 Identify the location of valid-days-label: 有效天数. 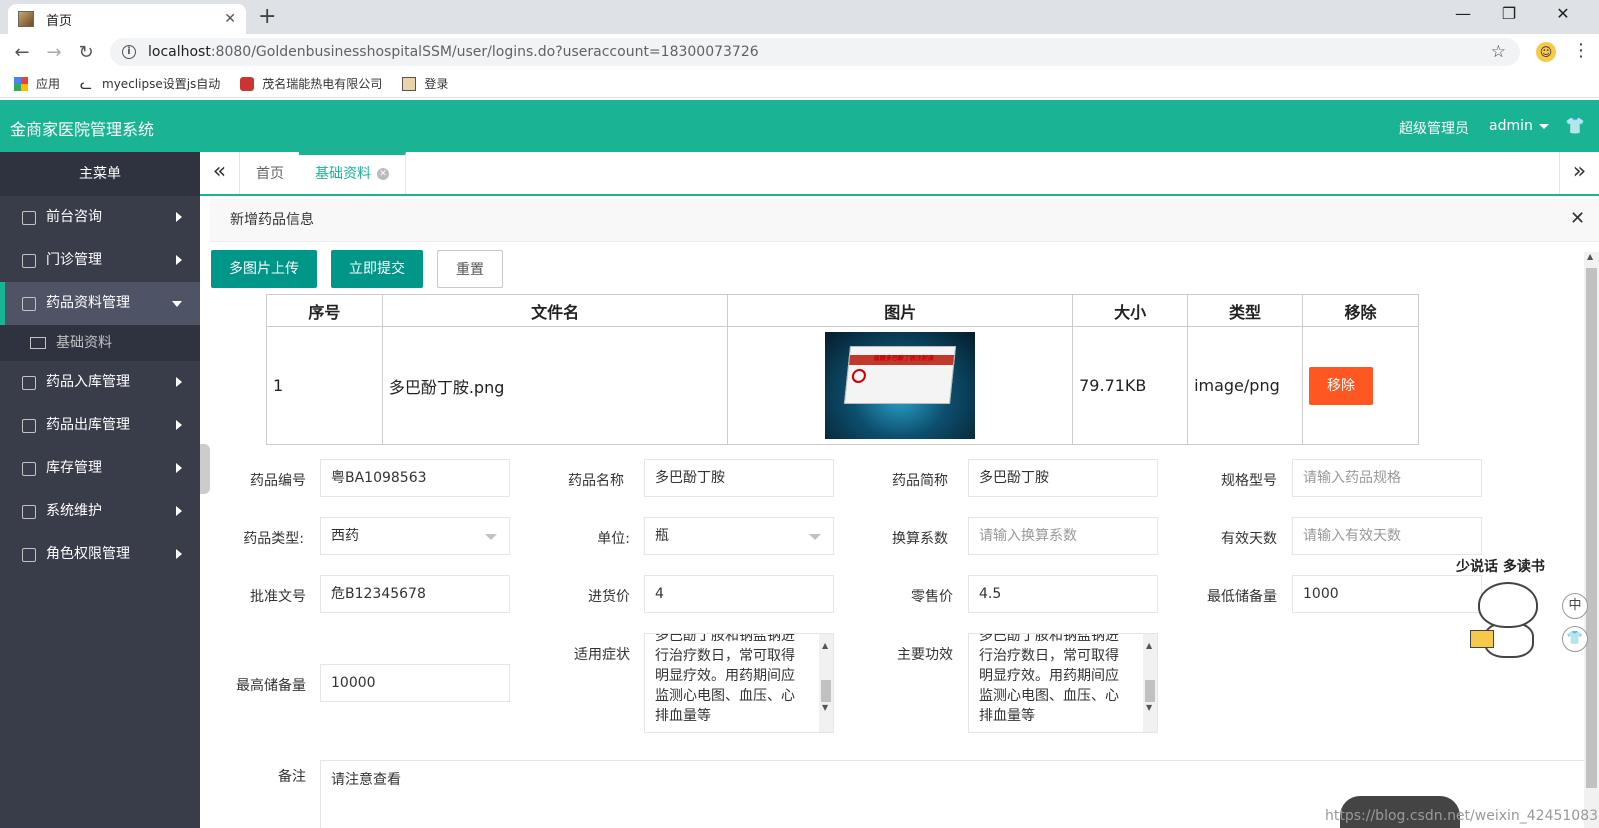
(1249, 539).